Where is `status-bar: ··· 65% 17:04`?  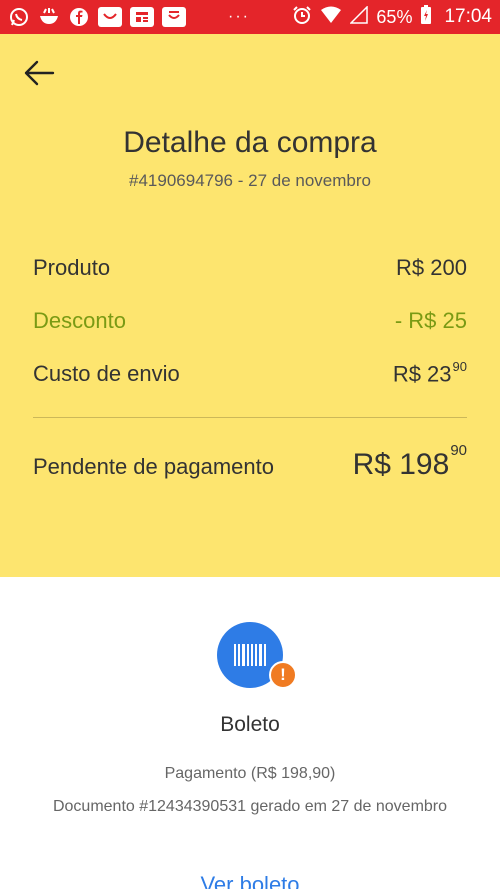
status-bar: ··· 65% 17:04 is located at coordinates (250, 17).